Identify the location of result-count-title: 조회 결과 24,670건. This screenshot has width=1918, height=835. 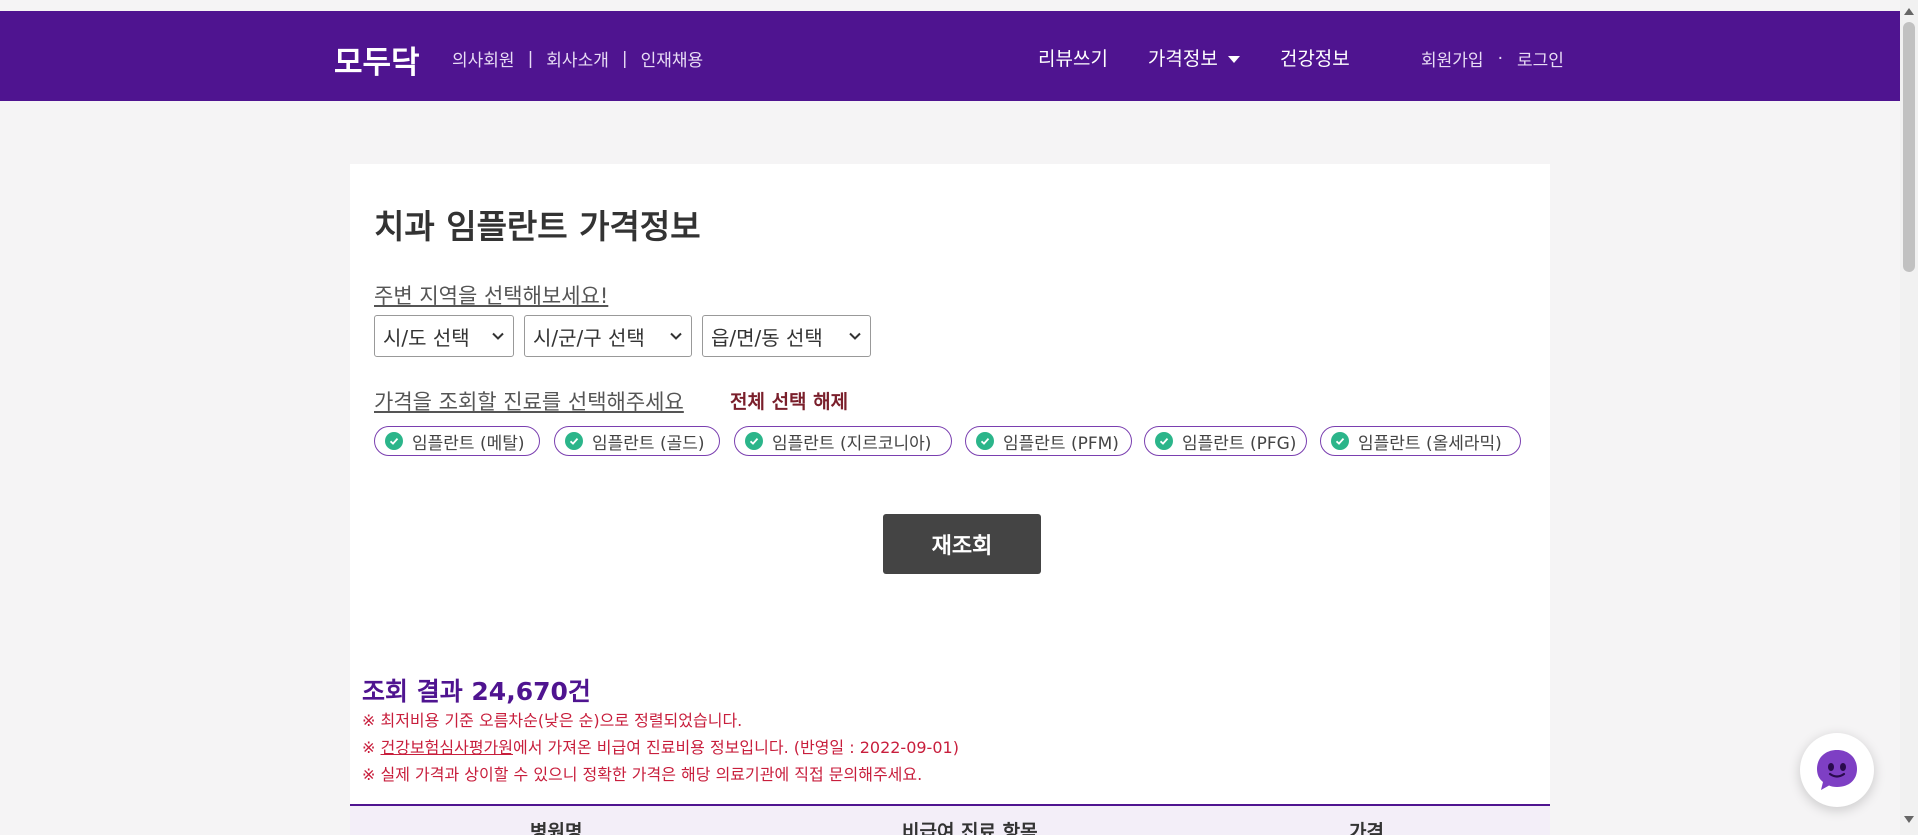
(476, 691).